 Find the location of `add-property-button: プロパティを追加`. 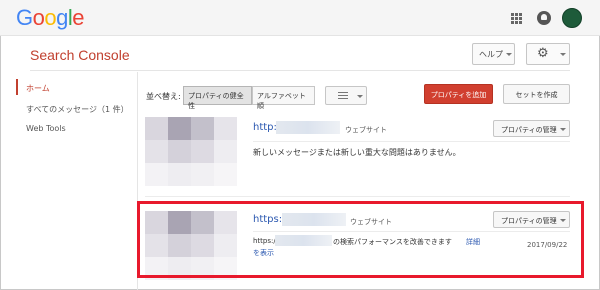

add-property-button: プロパティを追加 is located at coordinates (458, 94).